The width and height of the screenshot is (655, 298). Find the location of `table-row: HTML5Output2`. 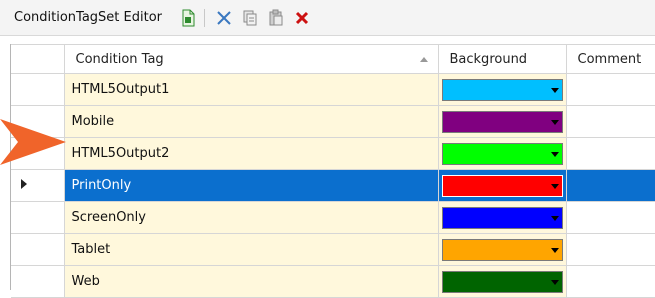

table-row: HTML5Output2 is located at coordinates (333, 153).